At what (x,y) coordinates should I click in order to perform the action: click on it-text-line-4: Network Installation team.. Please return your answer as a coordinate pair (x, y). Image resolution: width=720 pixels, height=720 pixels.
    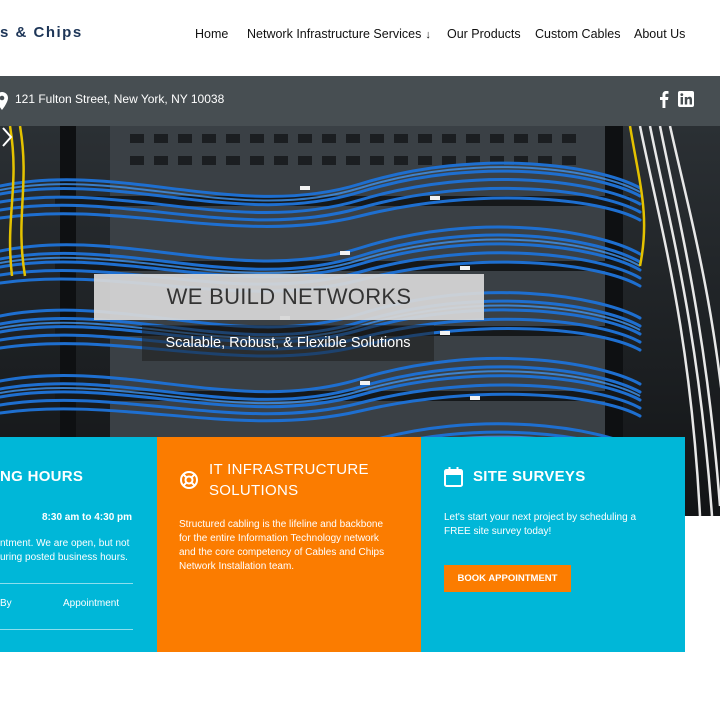
    Looking at the image, I should click on (237, 566).